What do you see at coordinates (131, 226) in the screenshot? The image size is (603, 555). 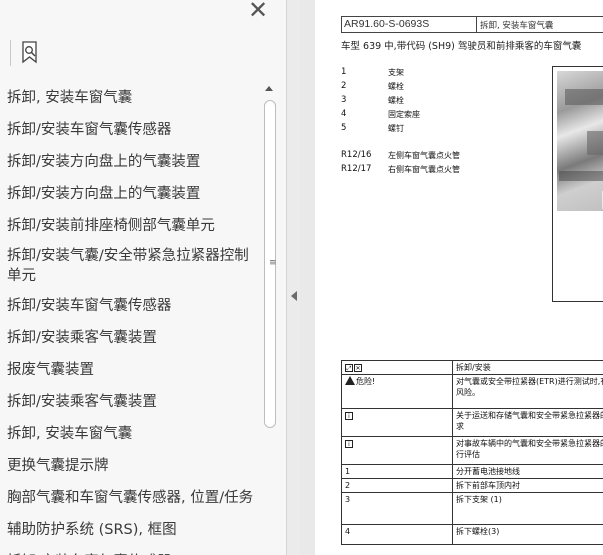 I see `bookmark-item: 拆卸/安装前排座椅侧部气囊单元` at bounding box center [131, 226].